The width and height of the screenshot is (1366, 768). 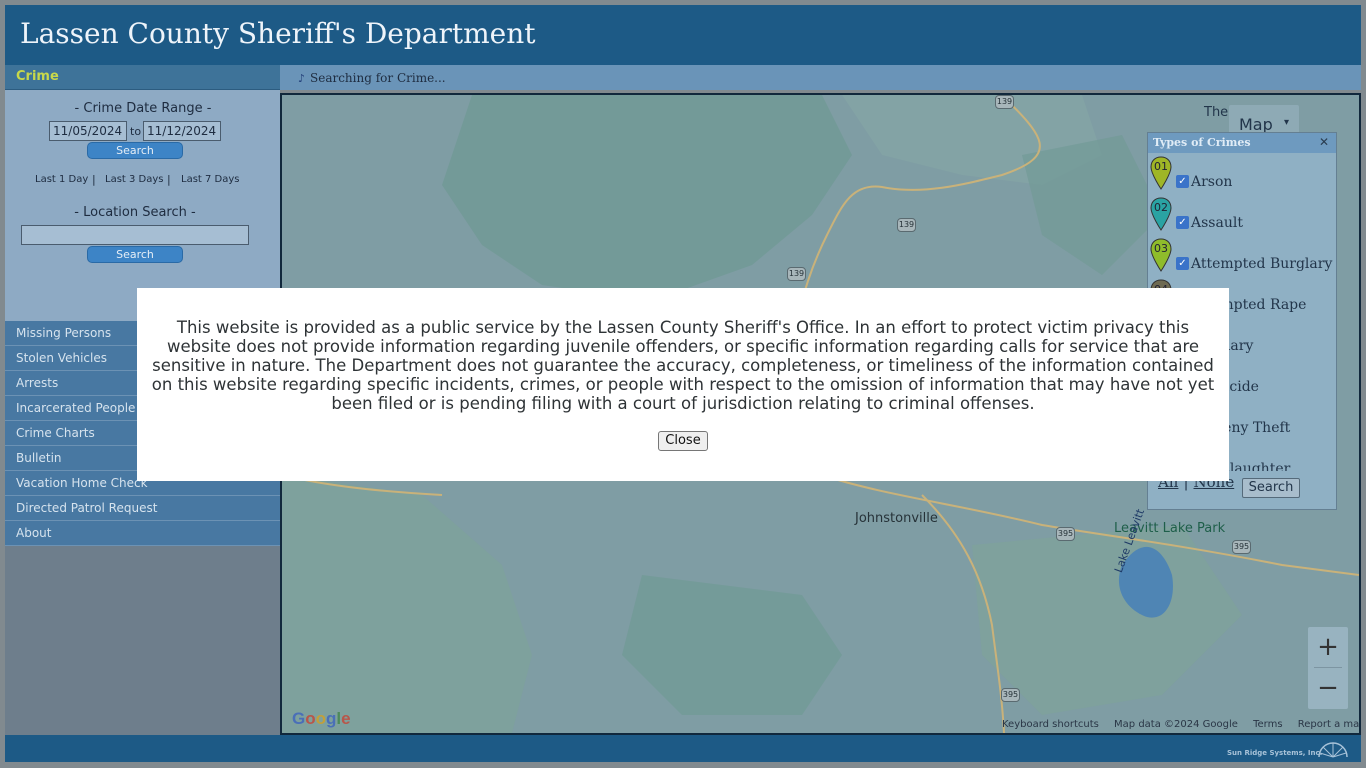 I want to click on zoom-control: + −, so click(x=1328, y=668).